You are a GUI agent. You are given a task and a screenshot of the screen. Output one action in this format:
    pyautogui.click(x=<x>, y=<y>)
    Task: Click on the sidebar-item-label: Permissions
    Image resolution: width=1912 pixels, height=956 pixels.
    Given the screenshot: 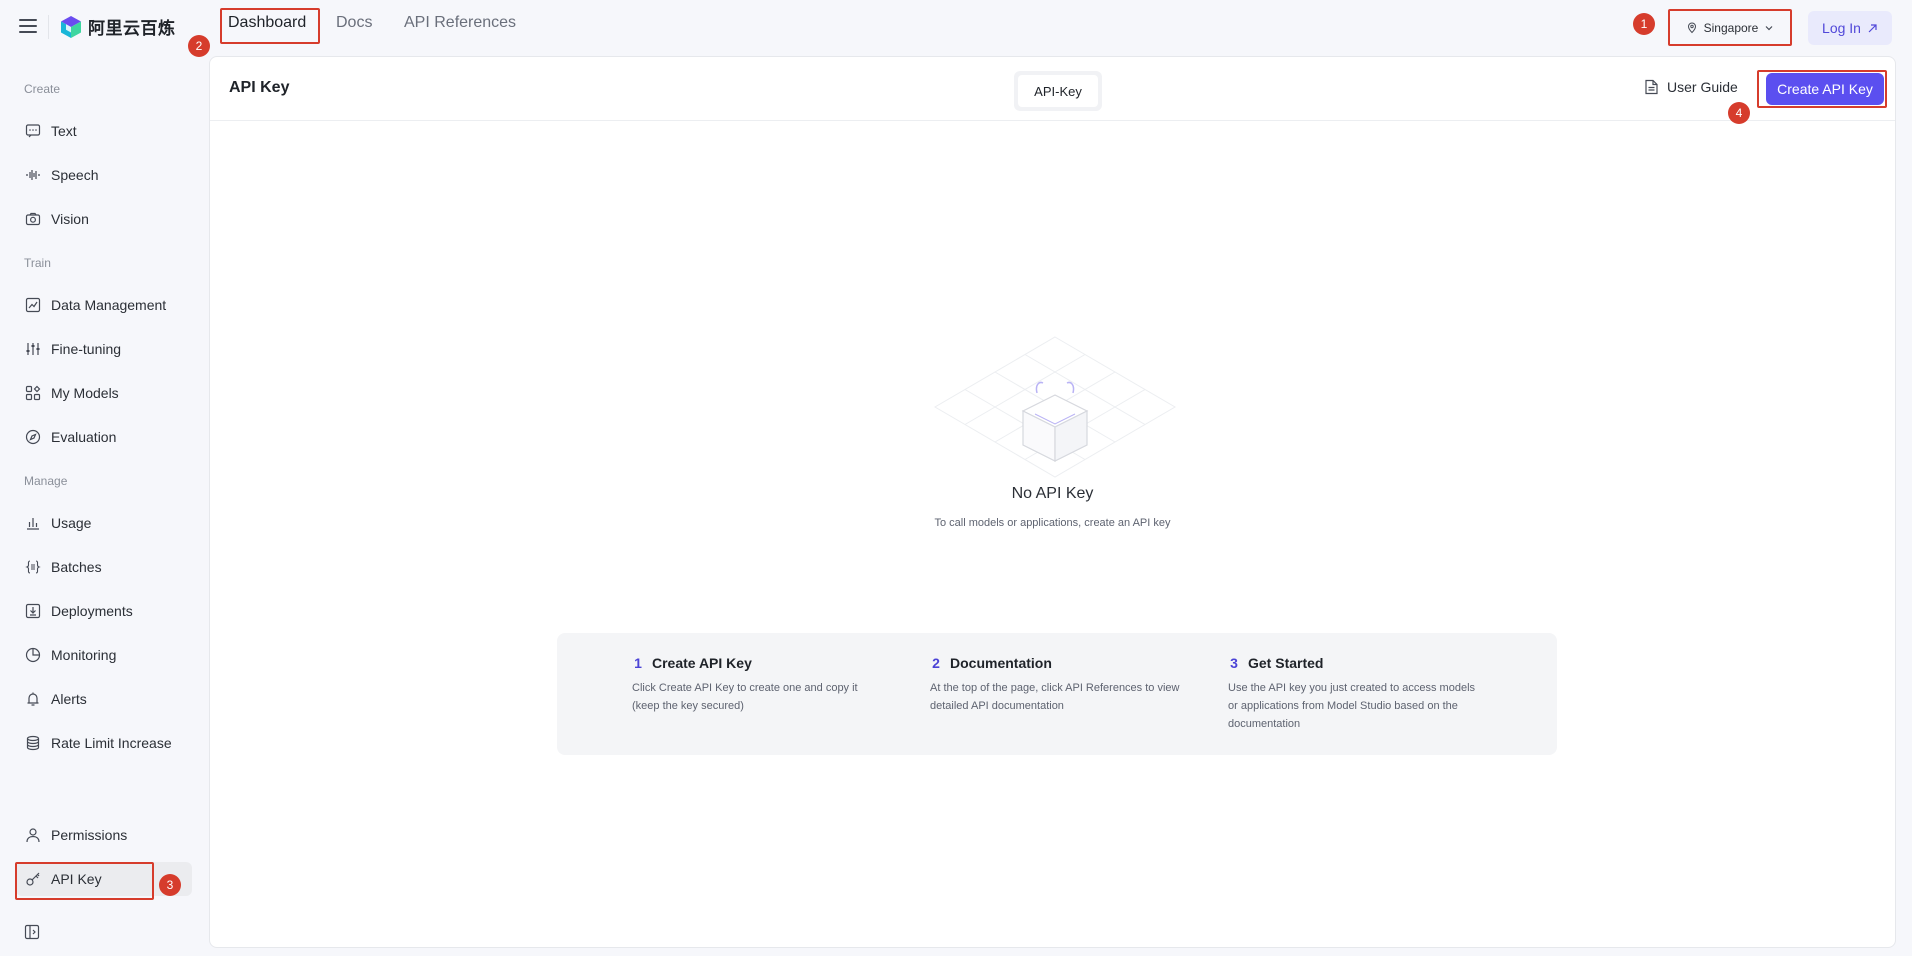 What is the action you would take?
    pyautogui.click(x=89, y=835)
    